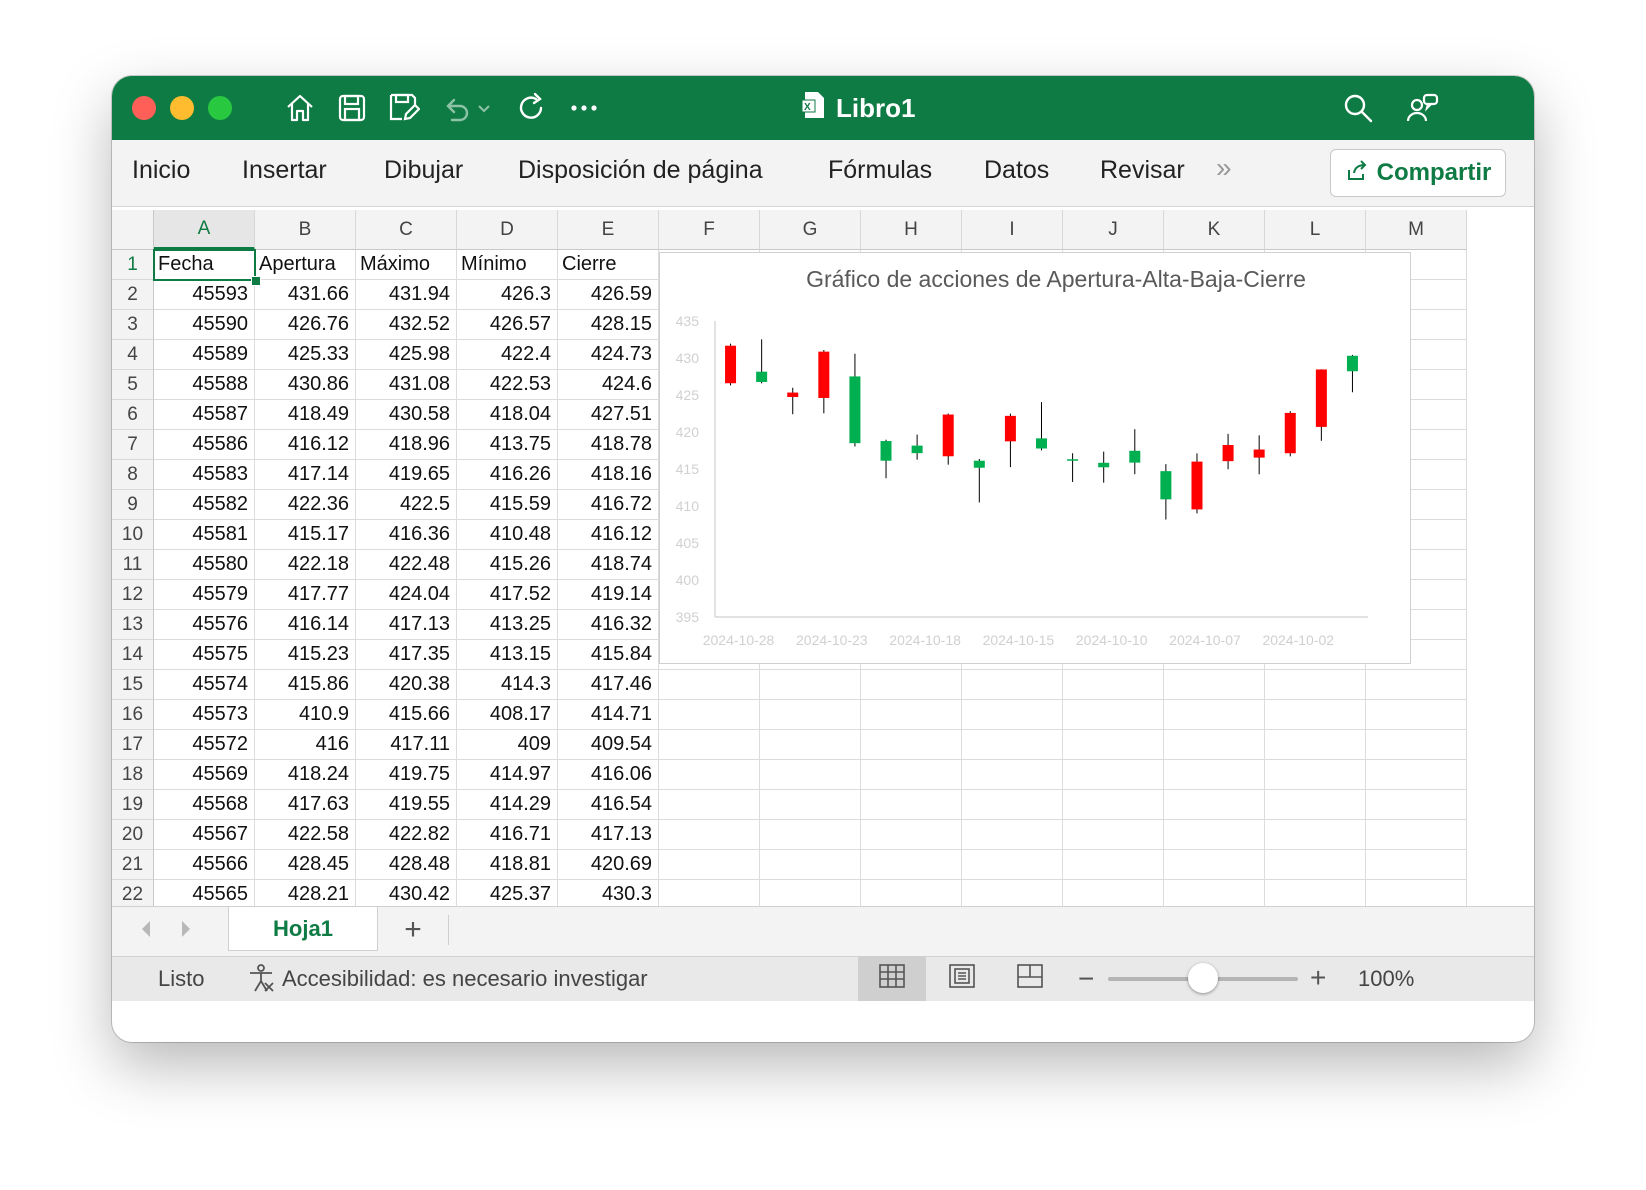  Describe the element at coordinates (305, 565) in the screenshot. I see `table-cell: 422.18` at that location.